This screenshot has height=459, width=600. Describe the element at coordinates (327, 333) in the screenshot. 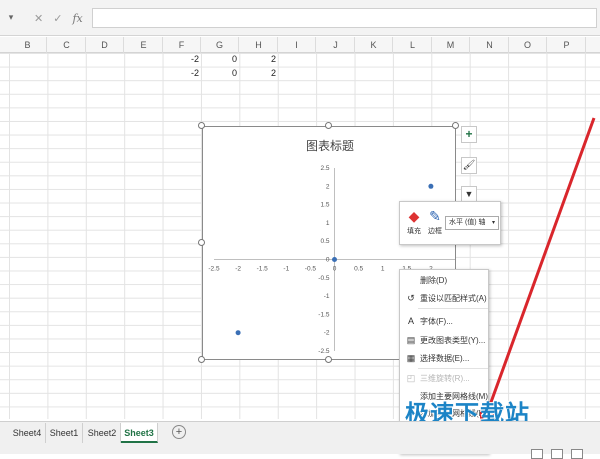

I see `y-tick-label: -2` at that location.